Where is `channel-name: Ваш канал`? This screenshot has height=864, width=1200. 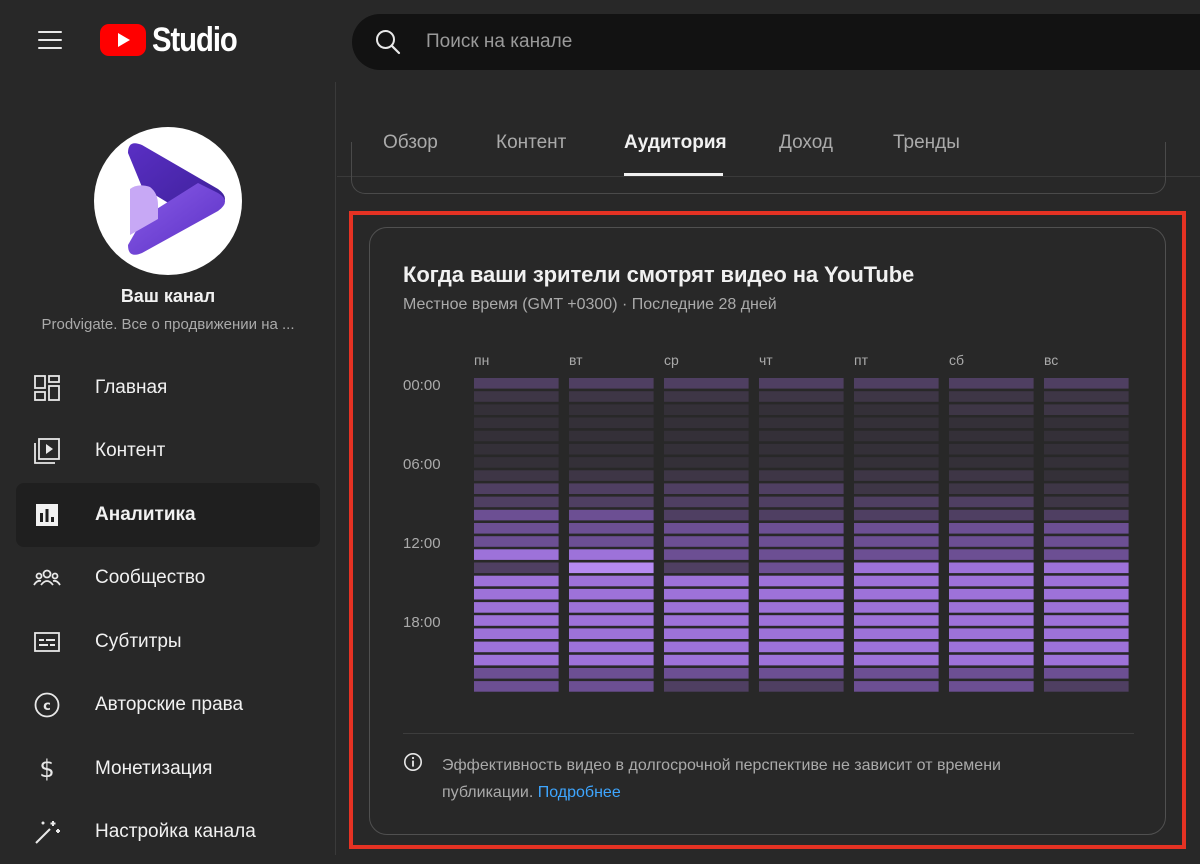 channel-name: Ваш канал is located at coordinates (168, 296).